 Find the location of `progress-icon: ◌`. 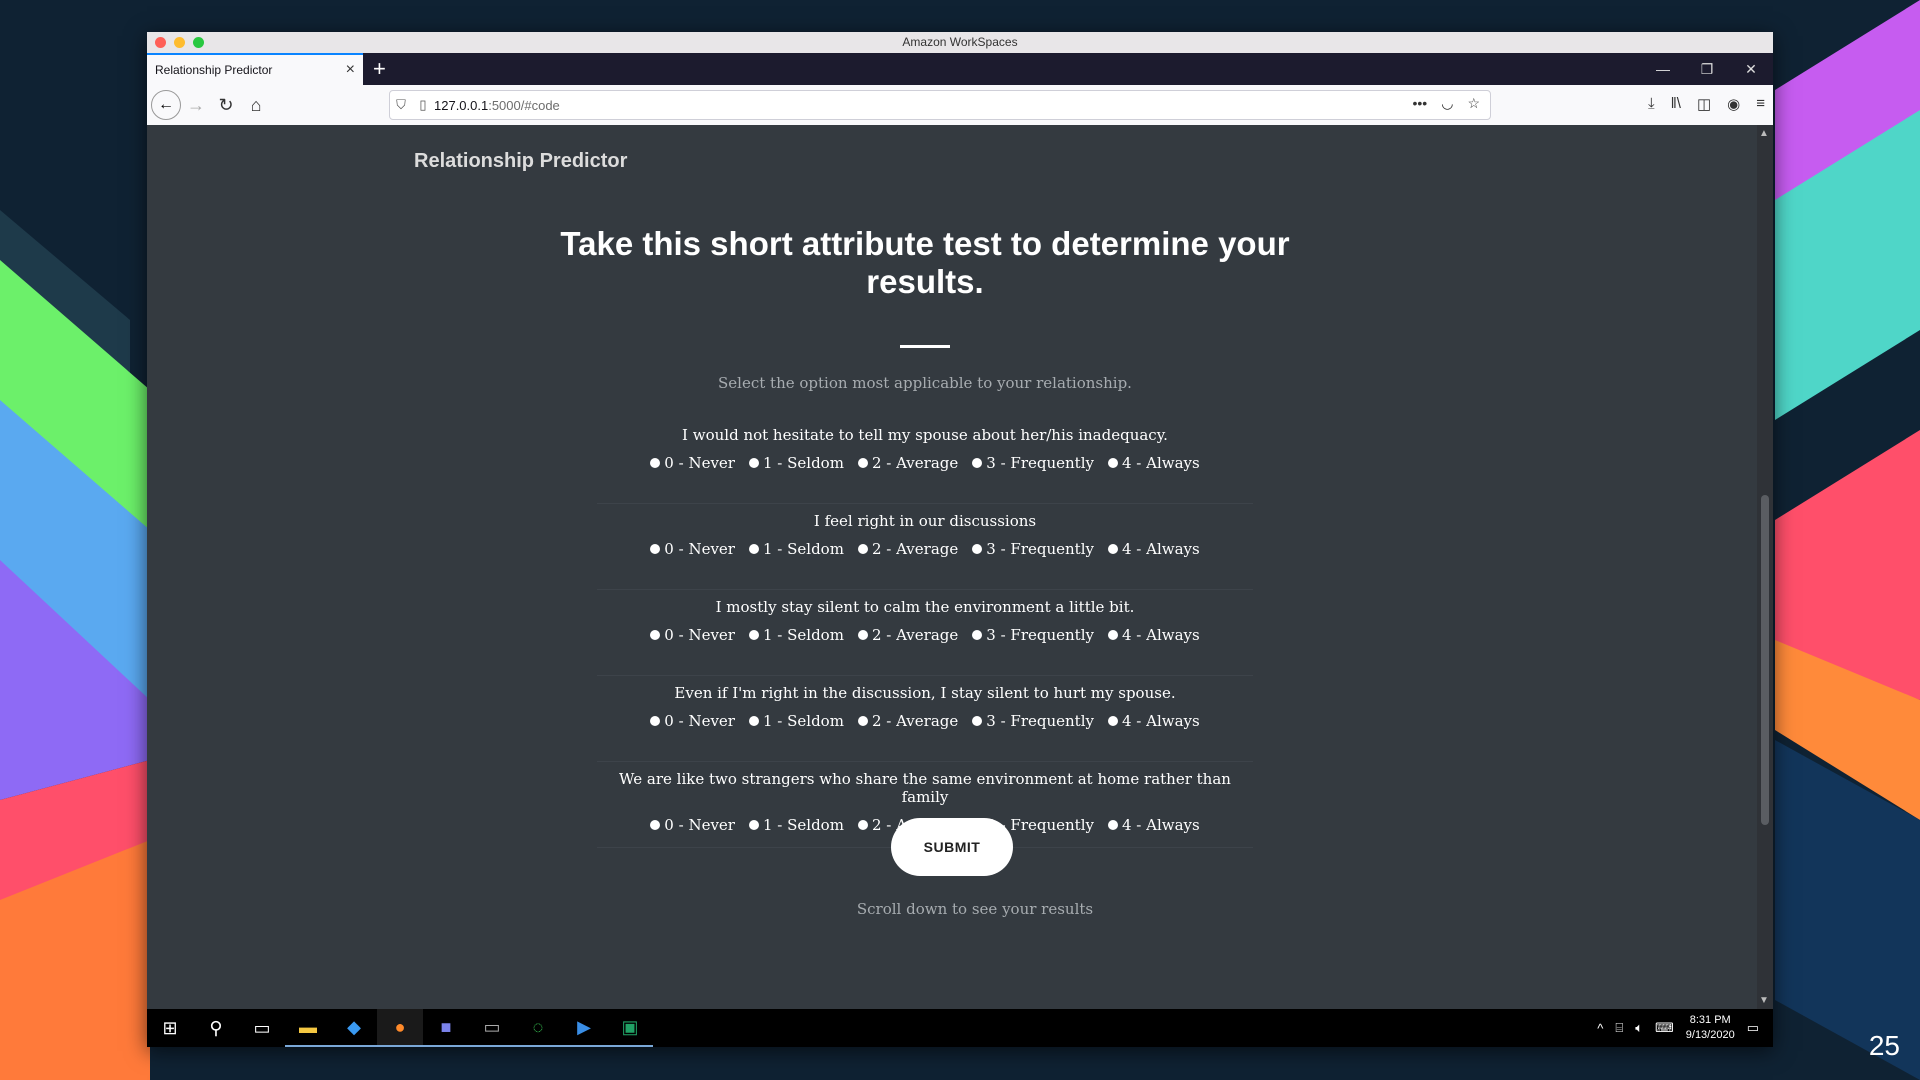

progress-icon: ◌ is located at coordinates (538, 1028).